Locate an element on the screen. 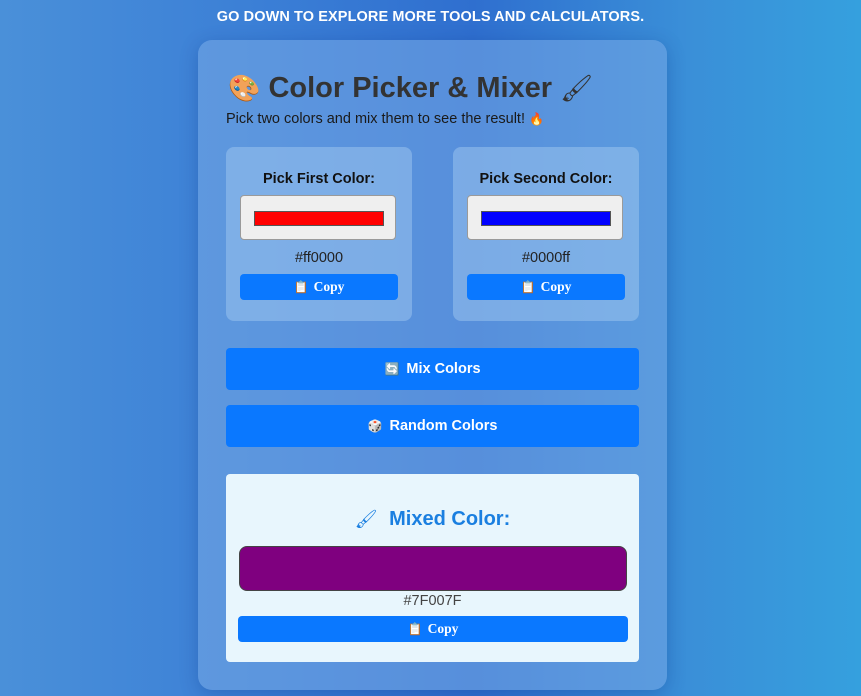 This screenshot has height=696, width=861. copy-first-color-button: 📋 Copy is located at coordinates (319, 287).